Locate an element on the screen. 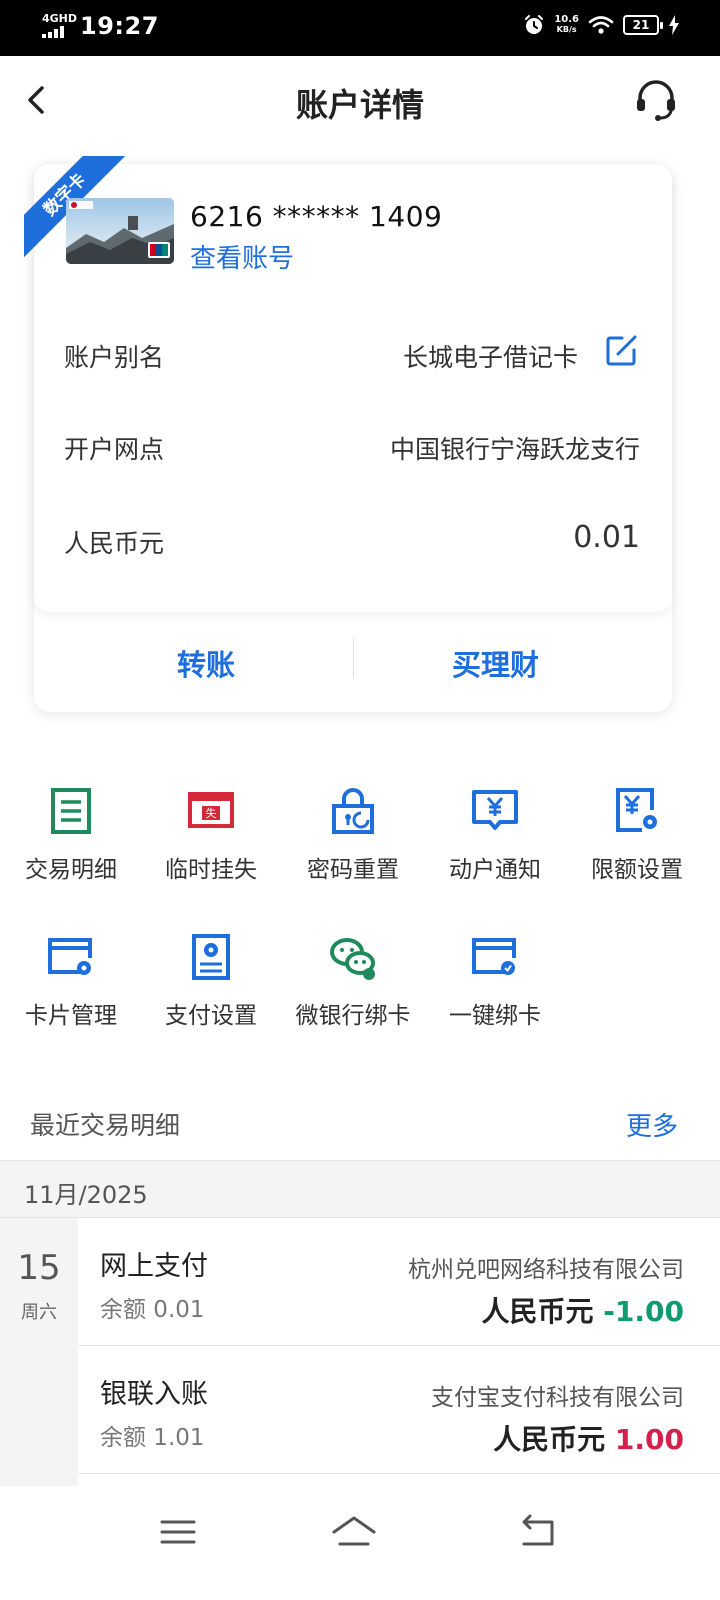 The height and width of the screenshot is (1600, 720). date-column: 15 周六 is located at coordinates (39, 1352).